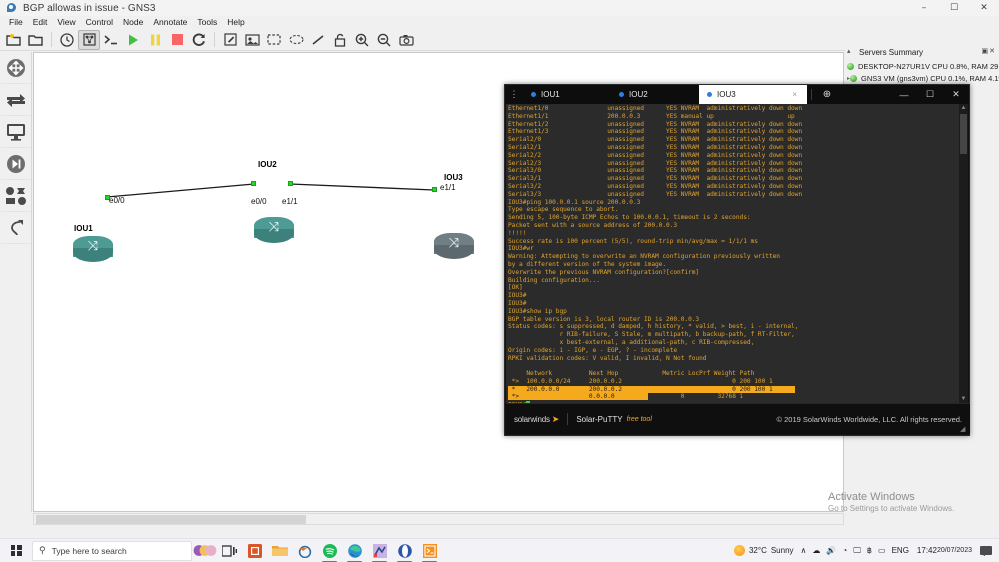 The height and width of the screenshot is (562, 999). Describe the element at coordinates (438, 519) in the screenshot. I see `canvas-horizontal-scrollbar: ◀` at that location.